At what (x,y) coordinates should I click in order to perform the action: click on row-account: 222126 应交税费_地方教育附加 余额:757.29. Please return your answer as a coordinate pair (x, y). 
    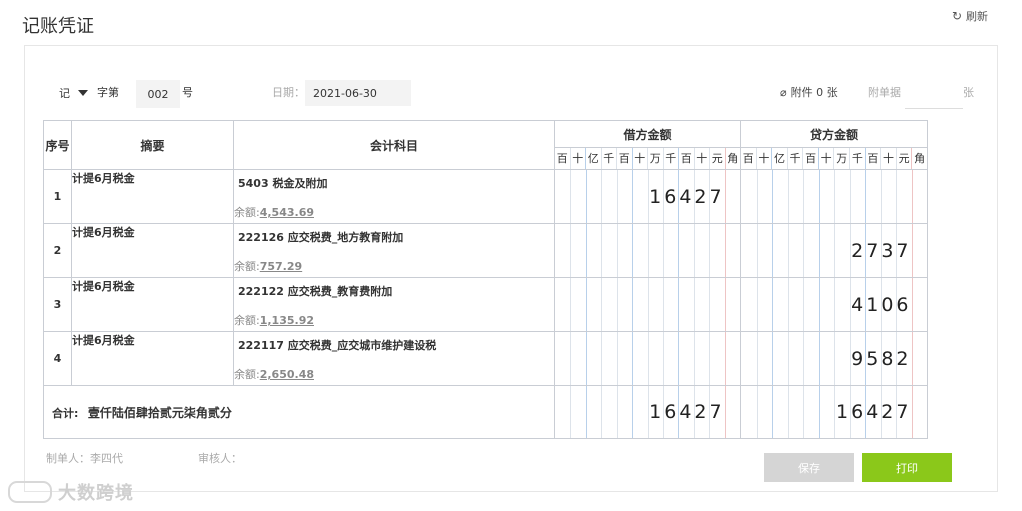
    Looking at the image, I should click on (394, 250).